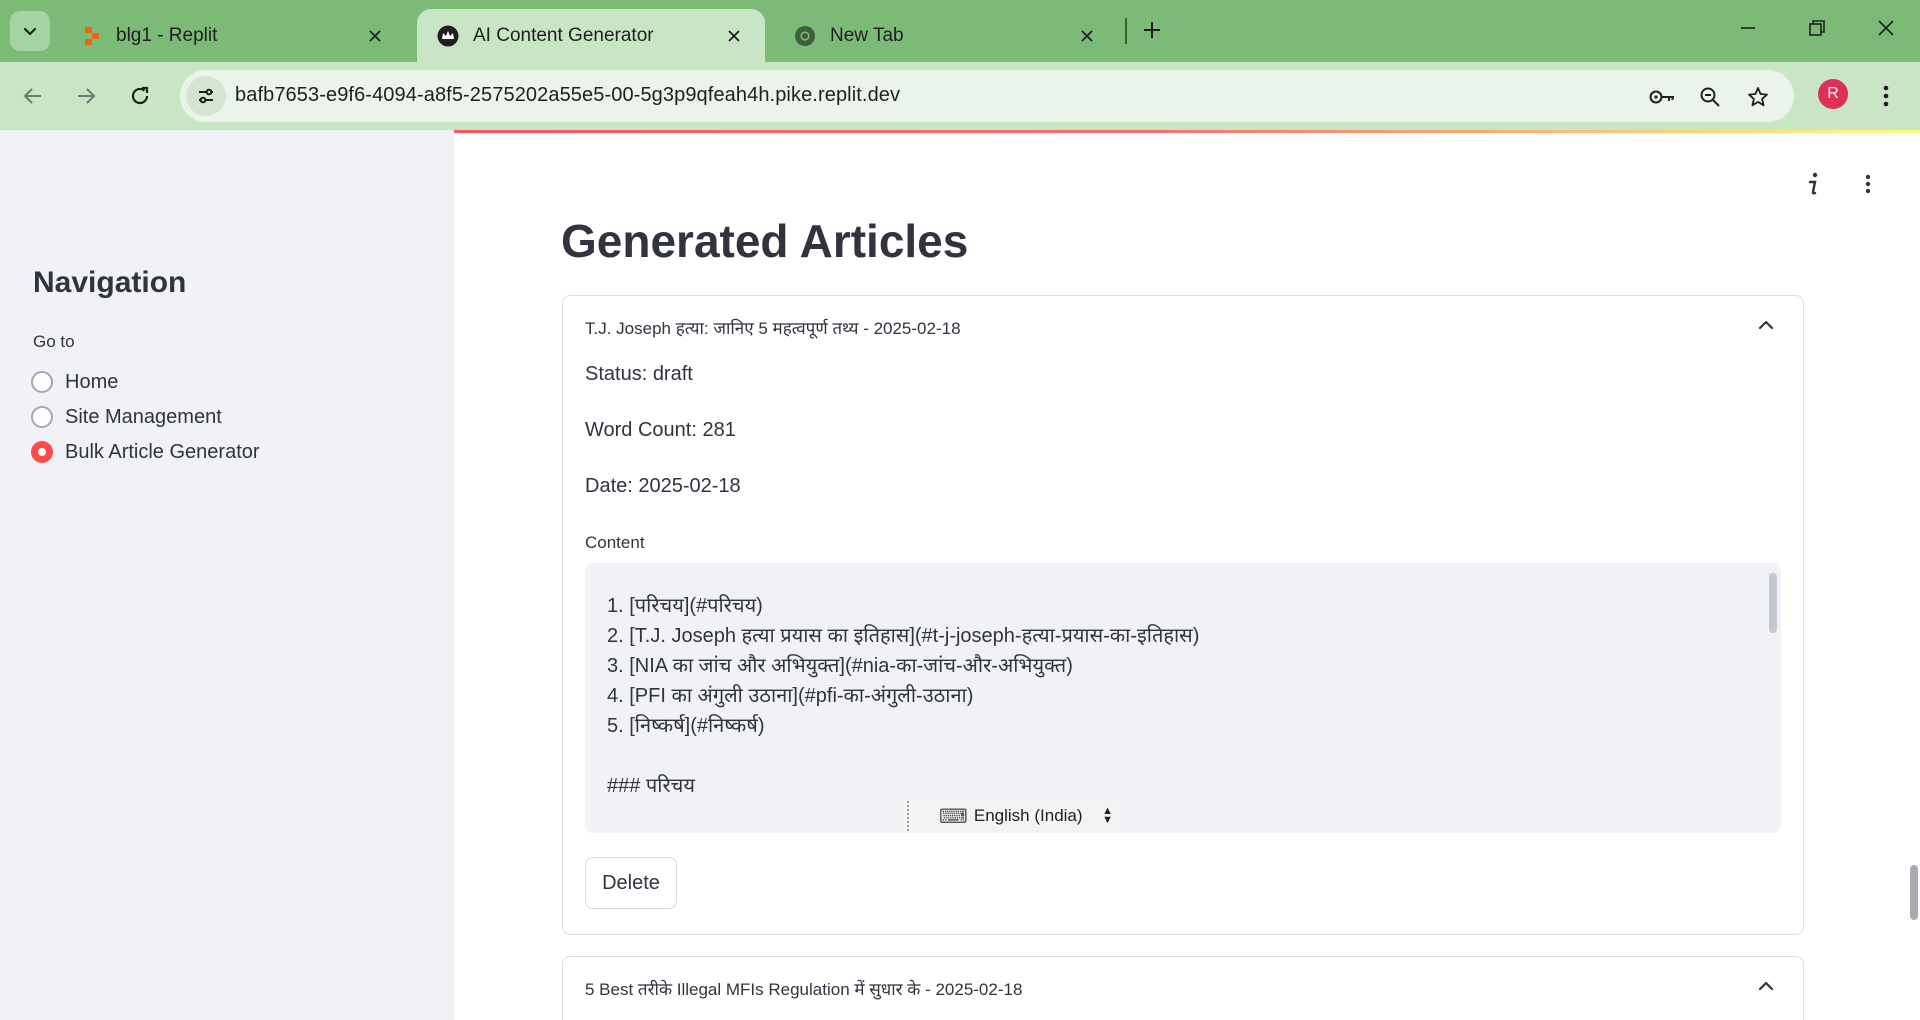  I want to click on restore-icon, so click(1817, 28).